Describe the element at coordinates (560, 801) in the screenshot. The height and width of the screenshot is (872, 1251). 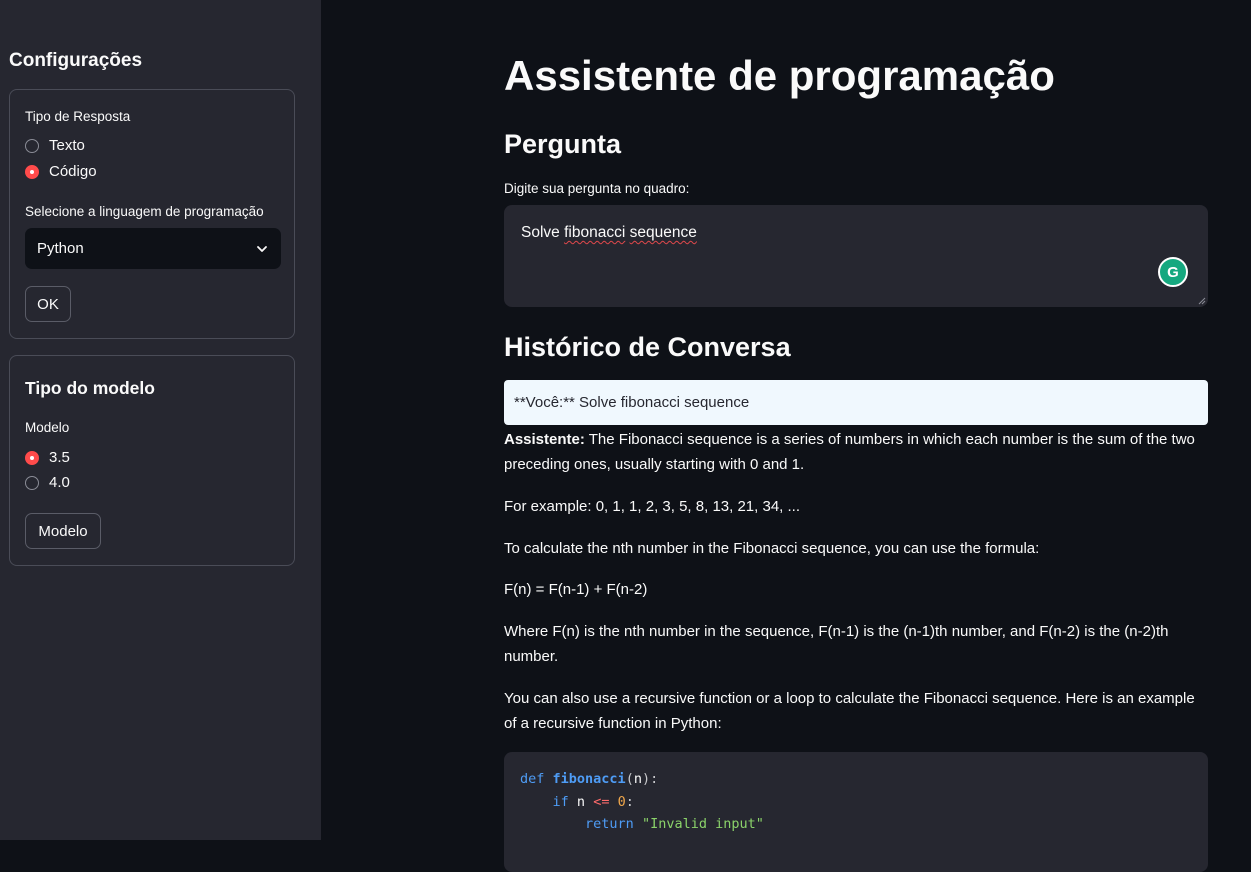
I see `code-keyword: if` at that location.